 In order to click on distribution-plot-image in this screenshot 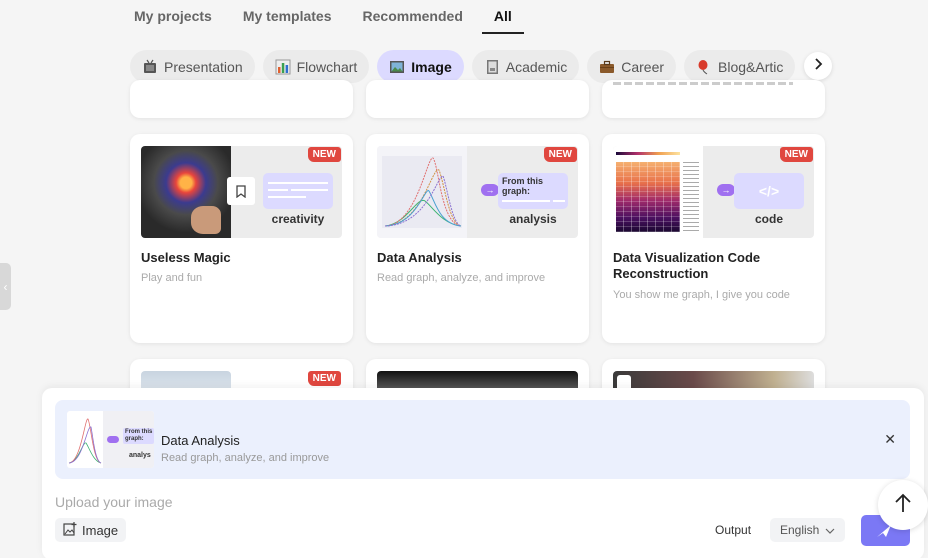, I will do `click(422, 192)`.